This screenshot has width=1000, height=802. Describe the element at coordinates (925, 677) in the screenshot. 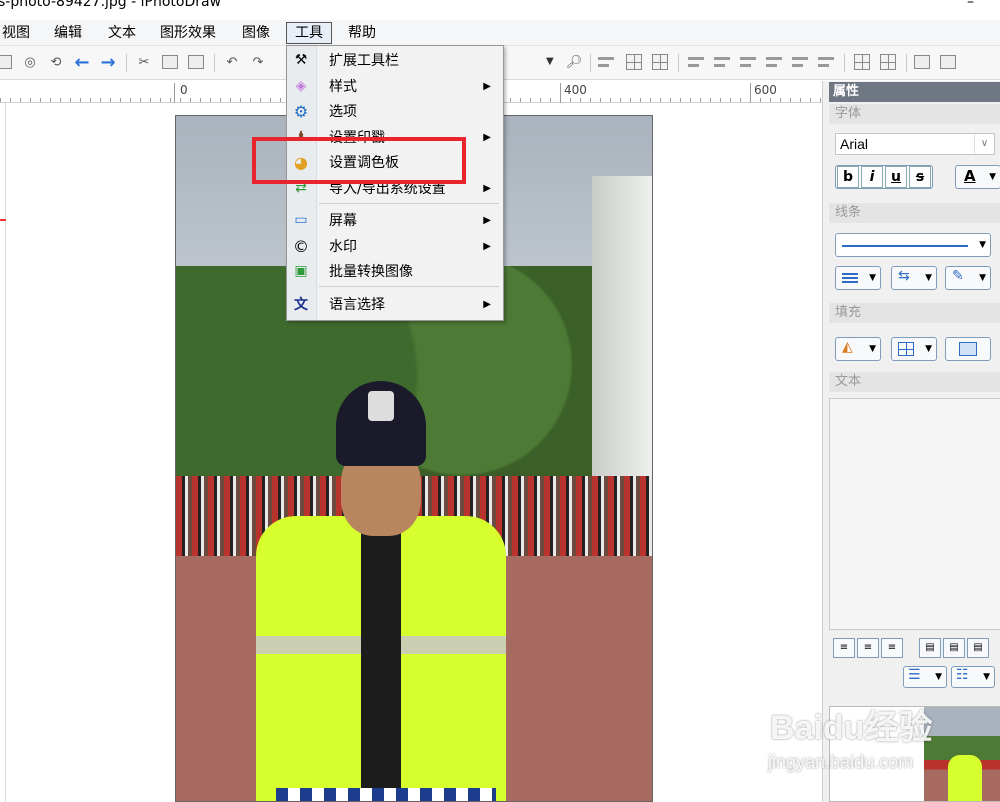

I see `list-style-button: ☰ ▼` at that location.